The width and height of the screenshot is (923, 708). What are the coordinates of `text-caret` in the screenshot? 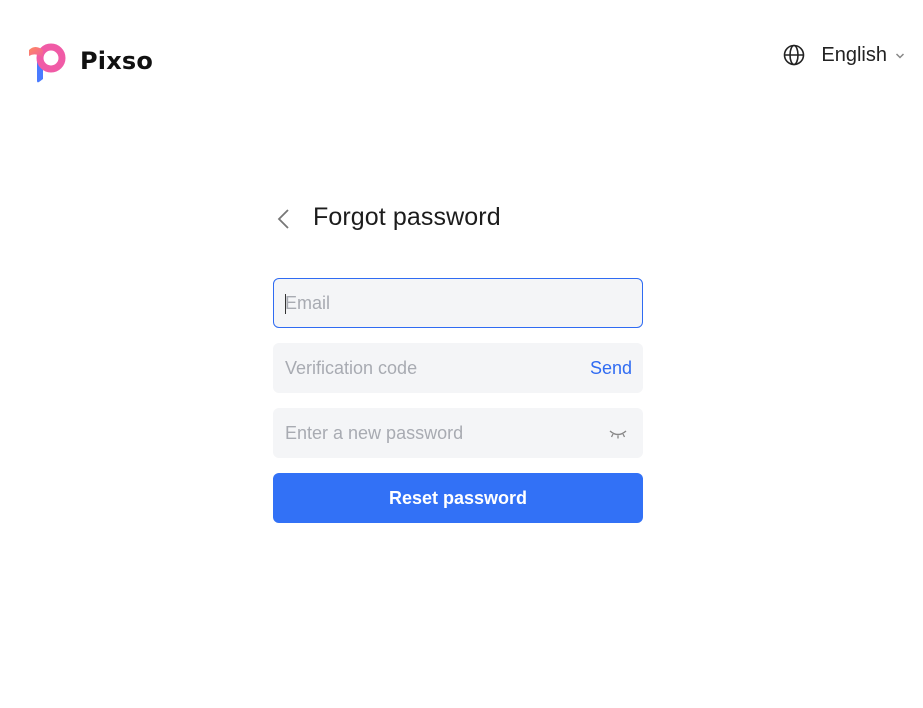 It's located at (285, 304).